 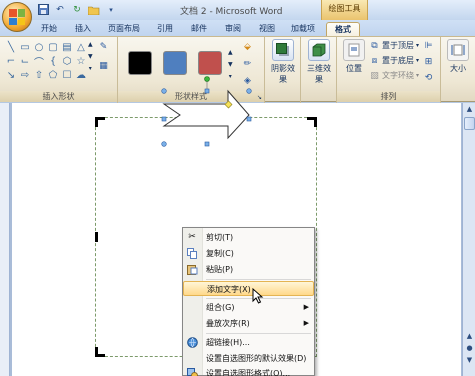 I want to click on corner-line-shape-icon: ⌐, so click(x=11, y=61).